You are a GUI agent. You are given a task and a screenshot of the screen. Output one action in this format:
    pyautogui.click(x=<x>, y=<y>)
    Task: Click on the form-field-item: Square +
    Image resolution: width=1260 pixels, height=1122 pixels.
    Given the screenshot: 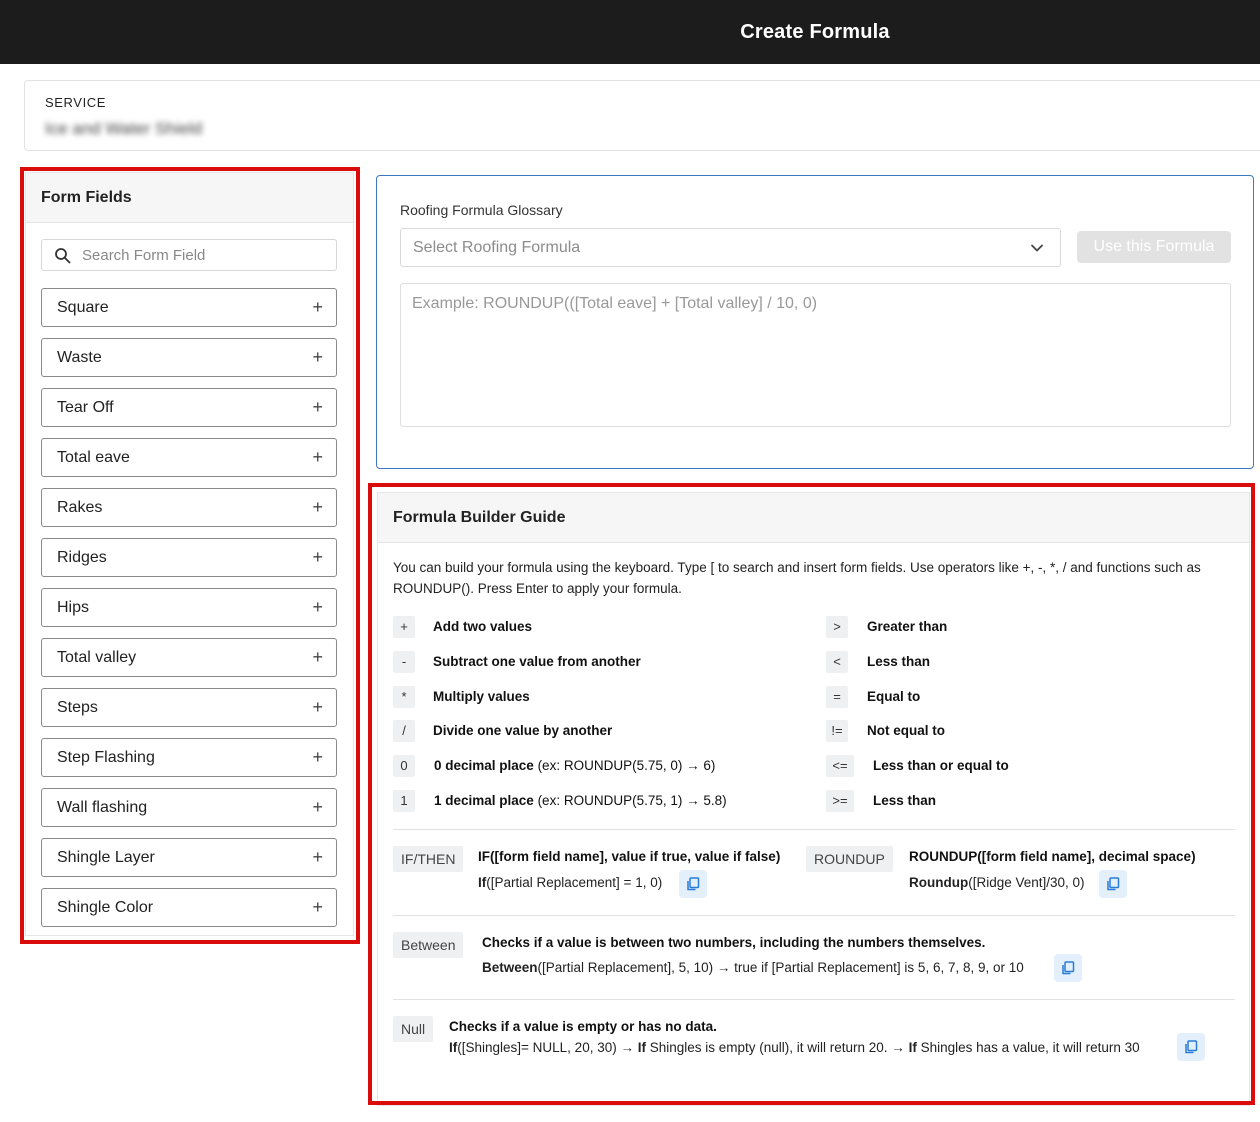 What is the action you would take?
    pyautogui.click(x=189, y=307)
    